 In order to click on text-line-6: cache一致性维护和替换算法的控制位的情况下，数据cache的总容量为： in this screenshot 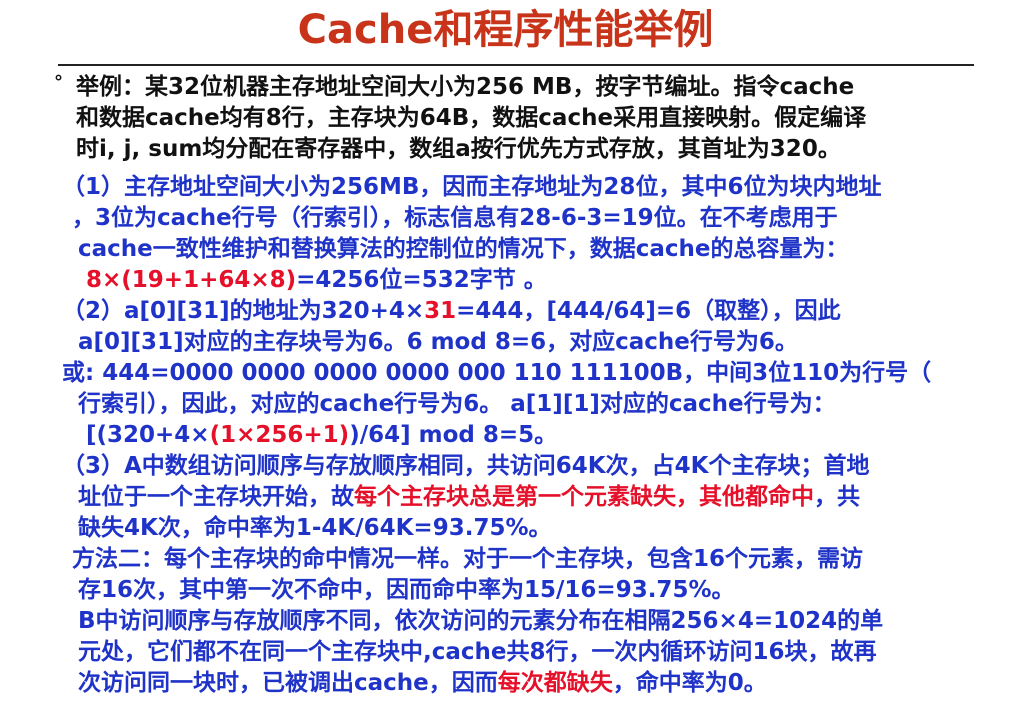, I will do `click(463, 249)`.